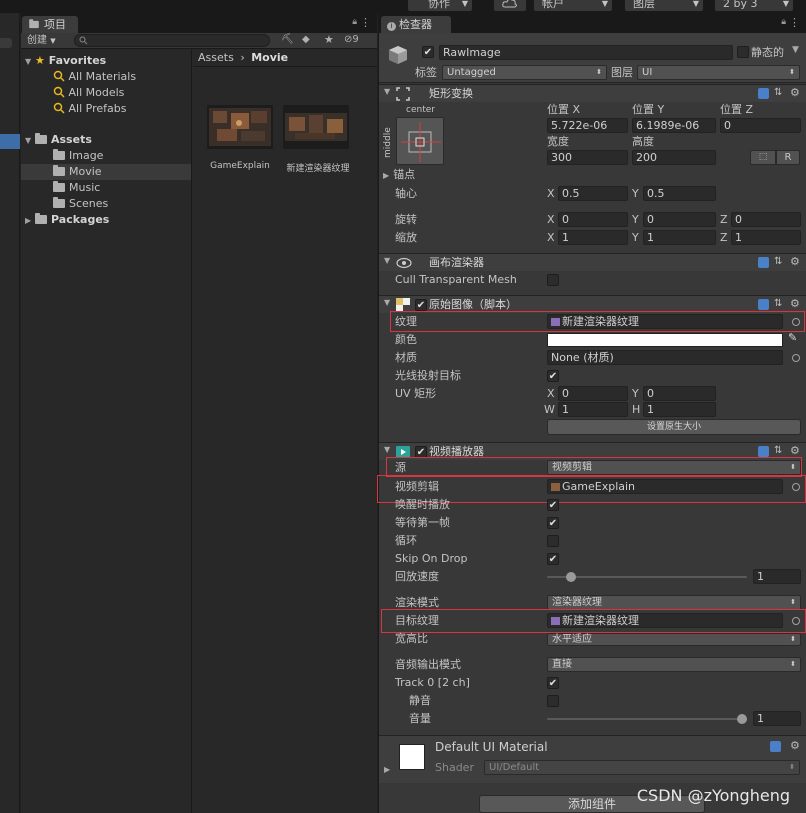  I want to click on folder-item-movie: Movie, so click(106, 172).